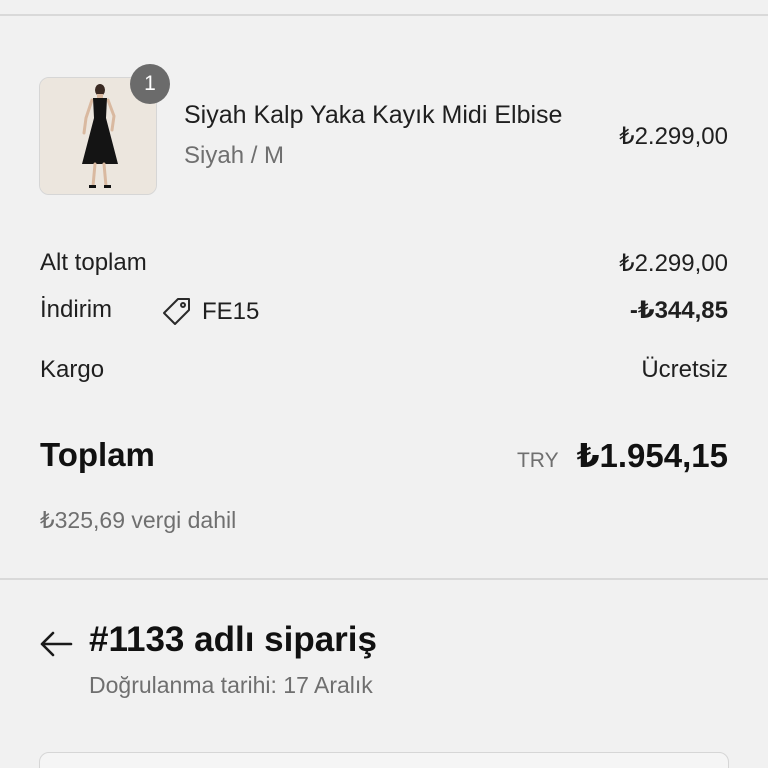  I want to click on total-amount-group: TRY ₺1.954,15, so click(622, 455).